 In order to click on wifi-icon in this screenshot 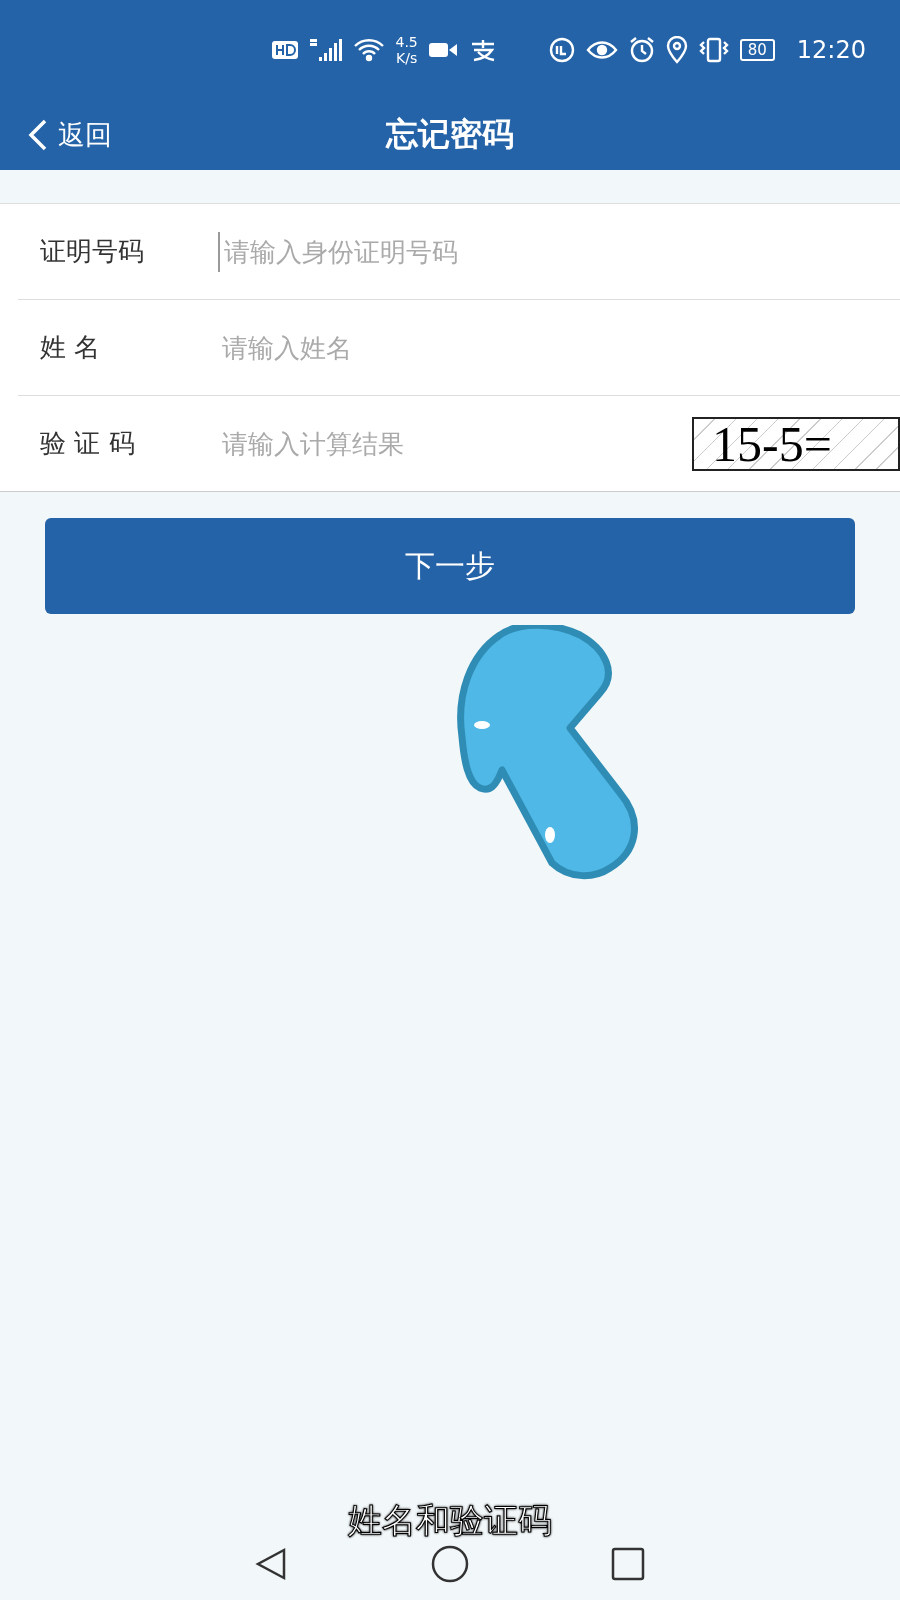, I will do `click(369, 50)`.